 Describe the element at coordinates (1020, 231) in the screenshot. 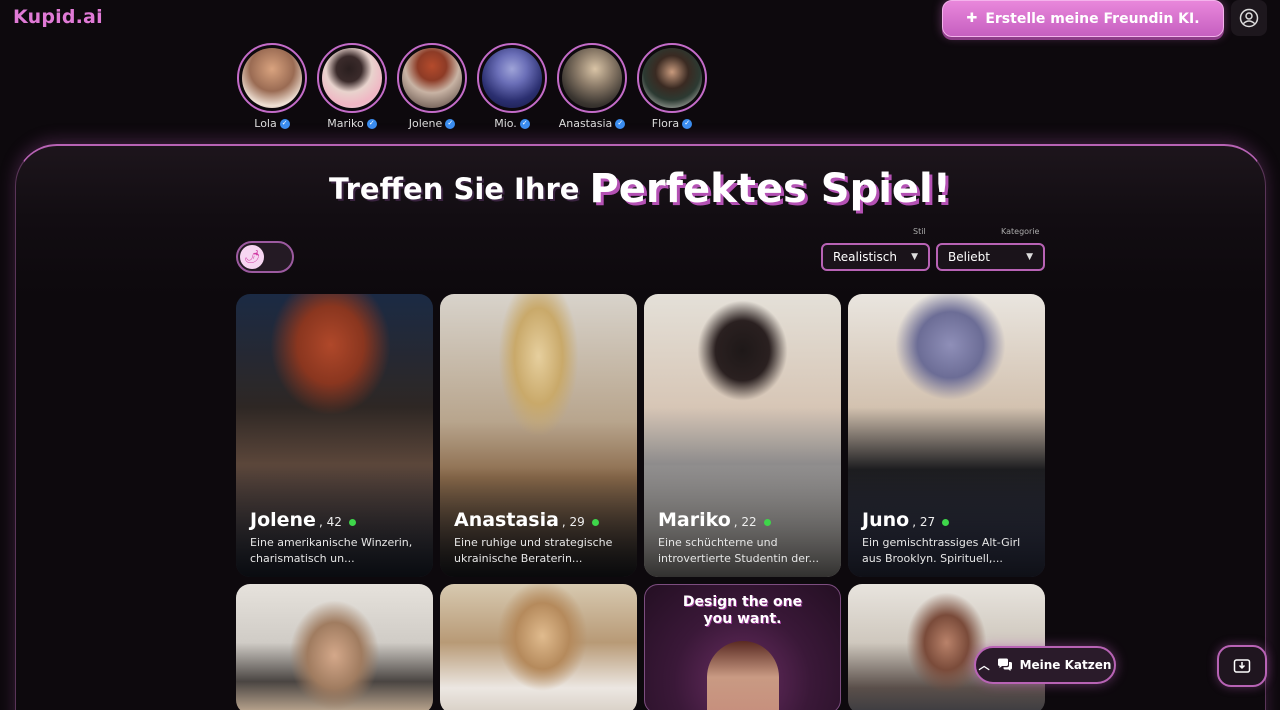

I see `category-filter-label: Kategorie` at that location.